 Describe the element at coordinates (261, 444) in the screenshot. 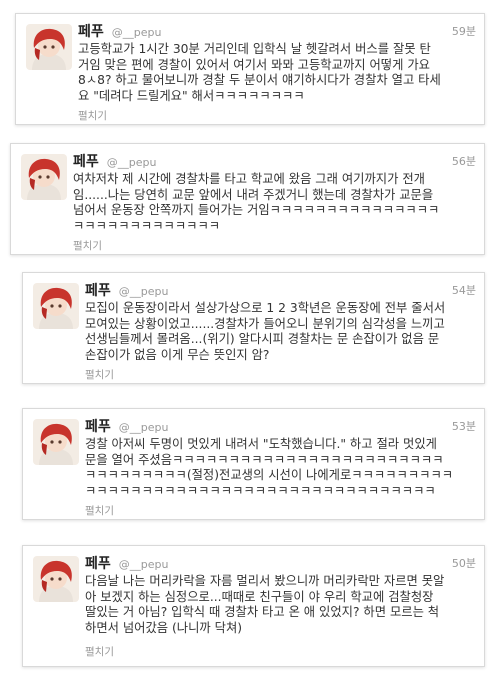

I see `tweet-text-line: 경찰 아저씨 두명이 멋있게 내려서 "도착했습니다." 하고 절라 멋있게` at that location.